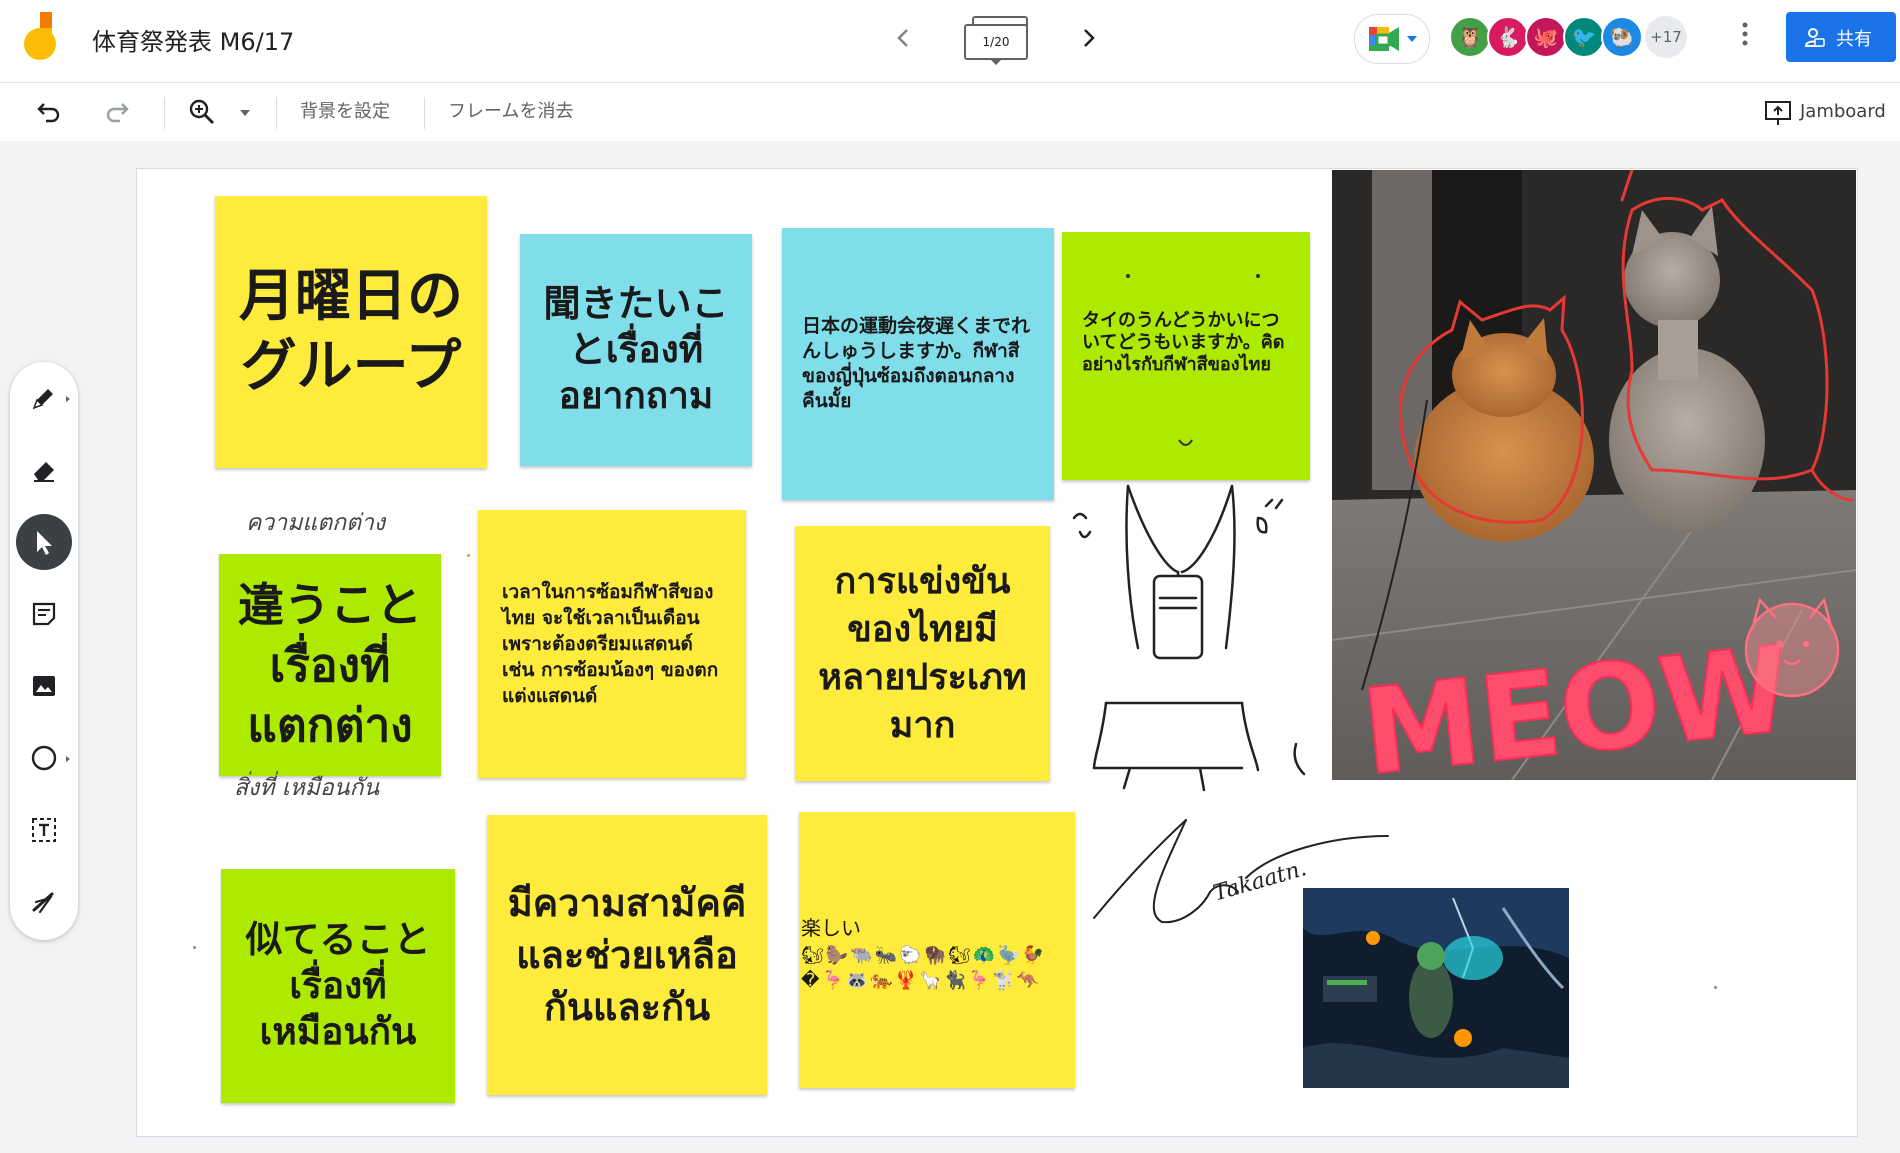 The height and width of the screenshot is (1153, 1900). I want to click on sticky-note-unity: มีความสามัคคี และช่วยเหลือกันและกัน, so click(627, 955).